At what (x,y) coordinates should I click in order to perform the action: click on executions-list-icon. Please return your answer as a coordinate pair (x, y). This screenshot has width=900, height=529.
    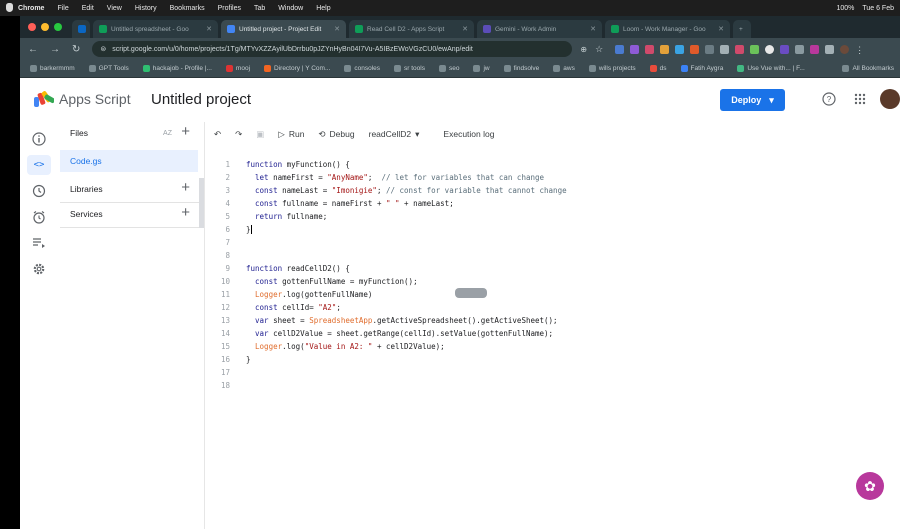
    Looking at the image, I should click on (39, 243).